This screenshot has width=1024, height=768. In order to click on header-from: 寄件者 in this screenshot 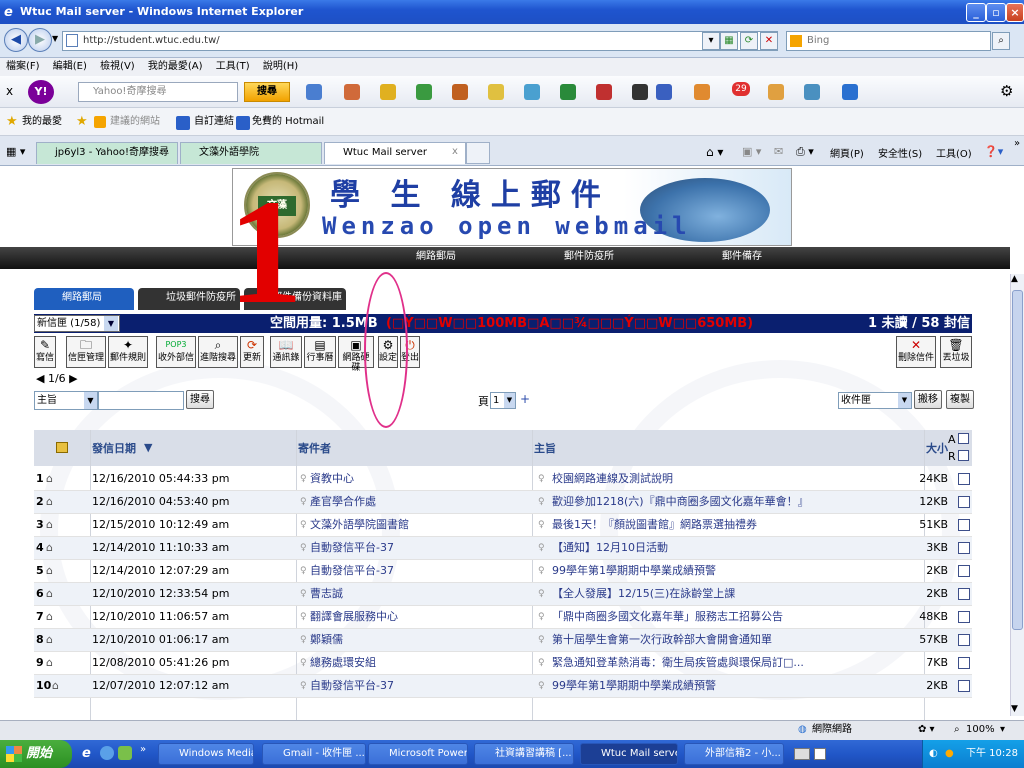, I will do `click(314, 448)`.